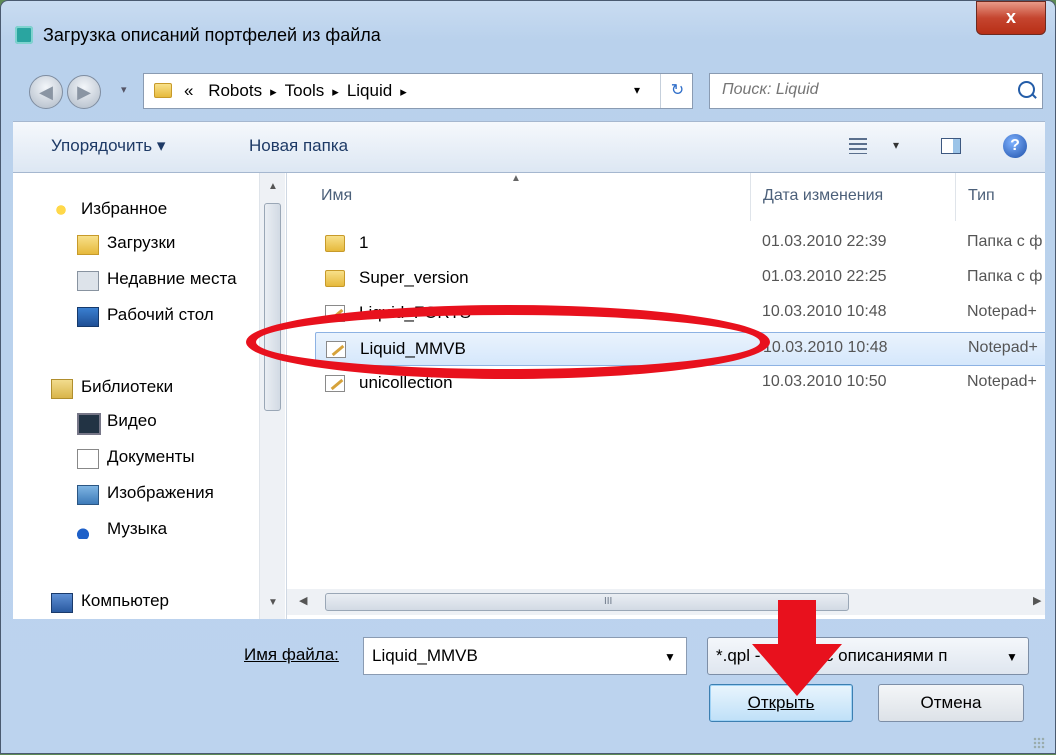  What do you see at coordinates (61, 210) in the screenshot?
I see `star-icon` at bounding box center [61, 210].